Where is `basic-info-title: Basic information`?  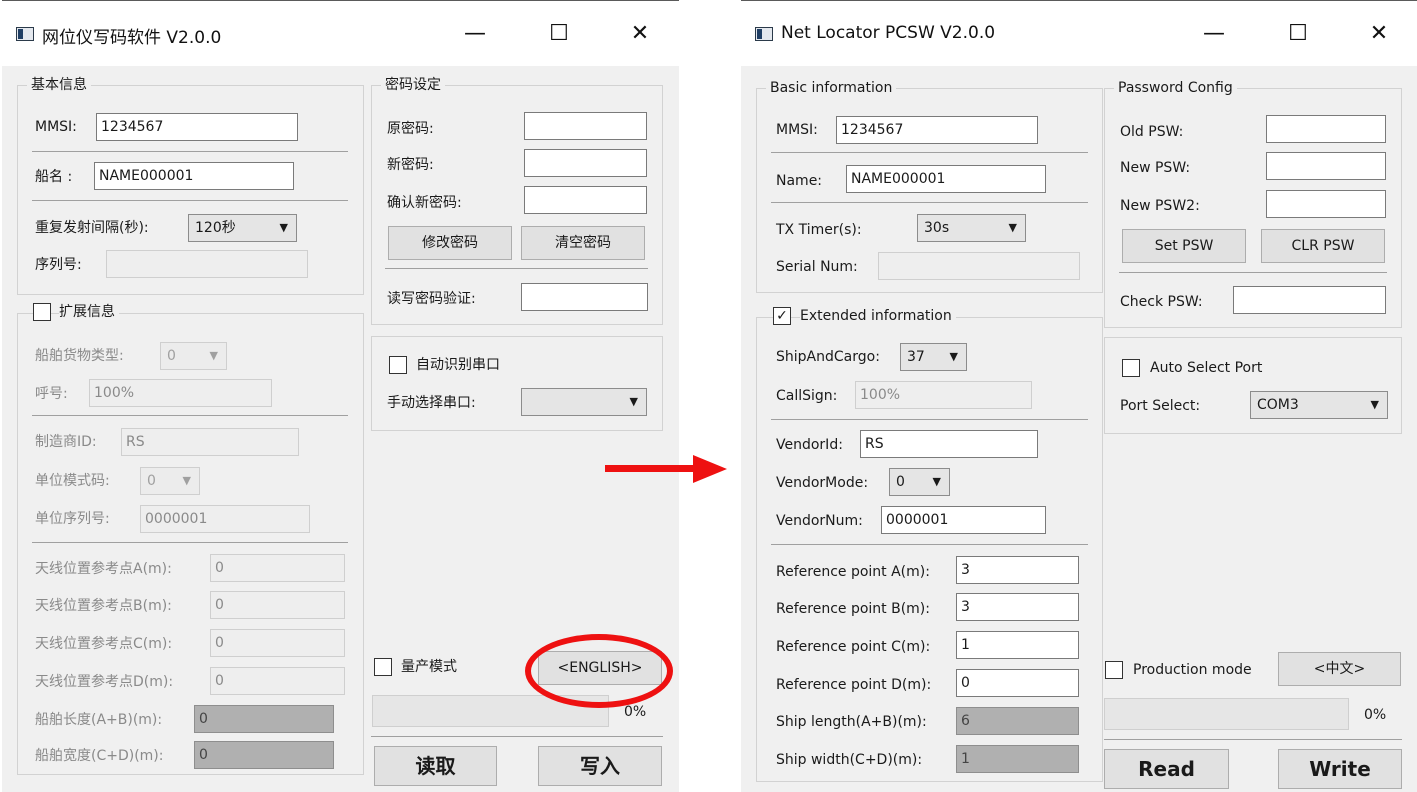
basic-info-title: Basic information is located at coordinates (831, 88).